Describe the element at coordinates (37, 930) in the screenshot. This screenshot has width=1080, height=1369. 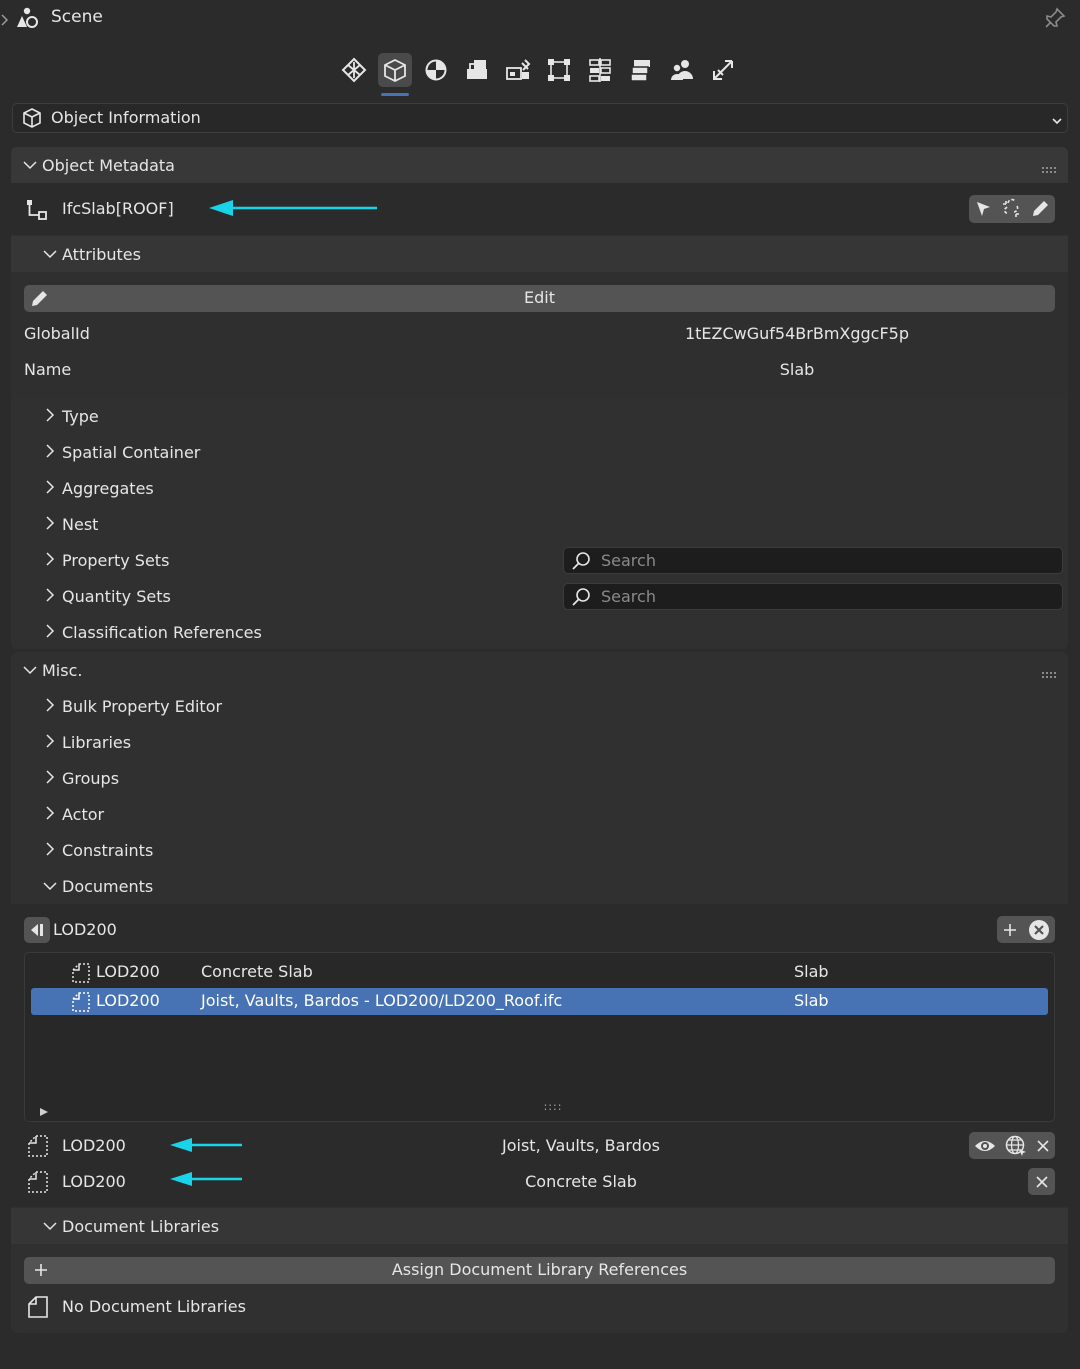
I see `back-icon` at that location.